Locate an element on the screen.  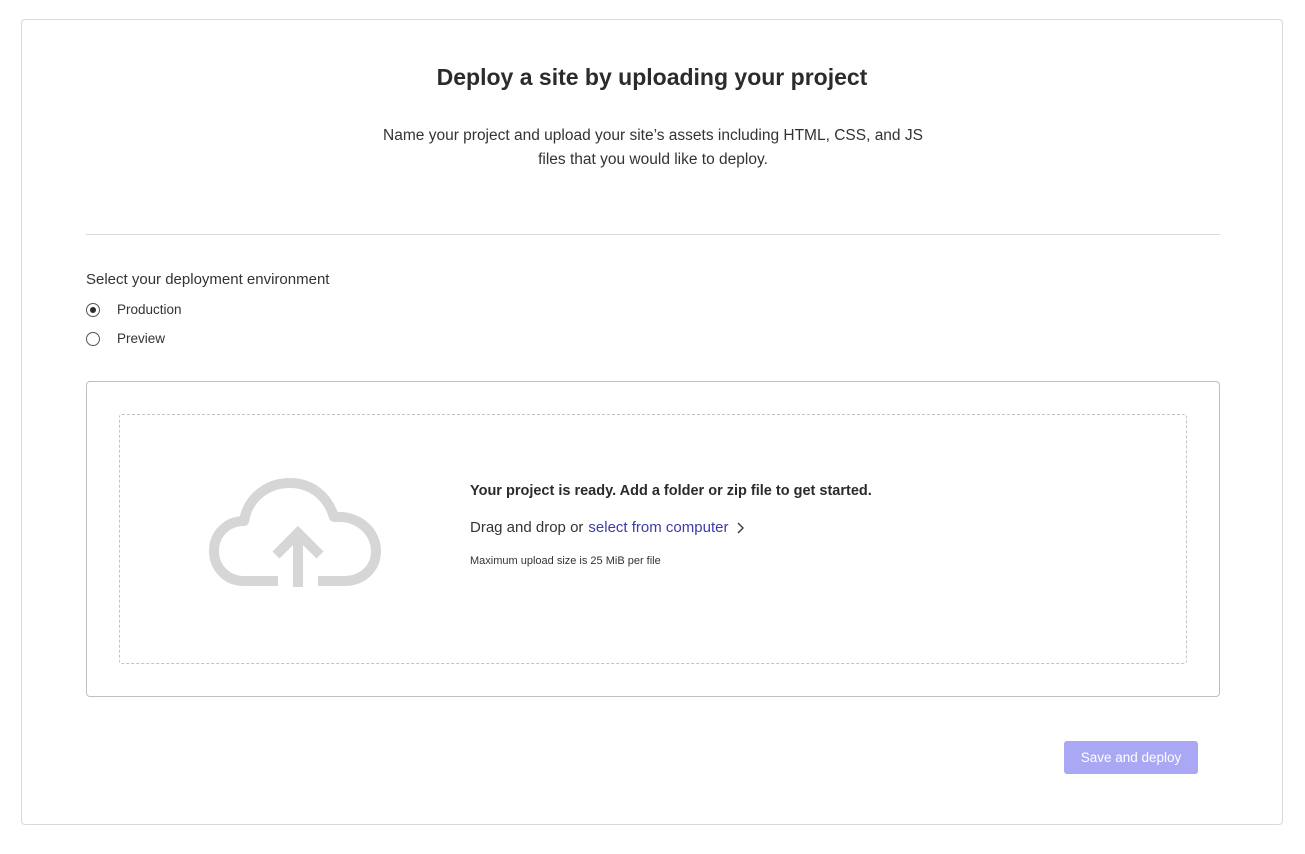
radio-production-label: Production is located at coordinates (149, 309).